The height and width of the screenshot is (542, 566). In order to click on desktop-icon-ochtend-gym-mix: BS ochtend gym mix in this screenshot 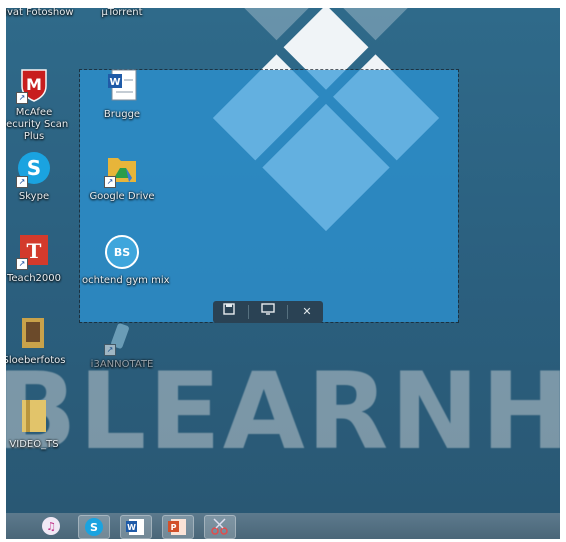, I will do `click(126, 259)`.